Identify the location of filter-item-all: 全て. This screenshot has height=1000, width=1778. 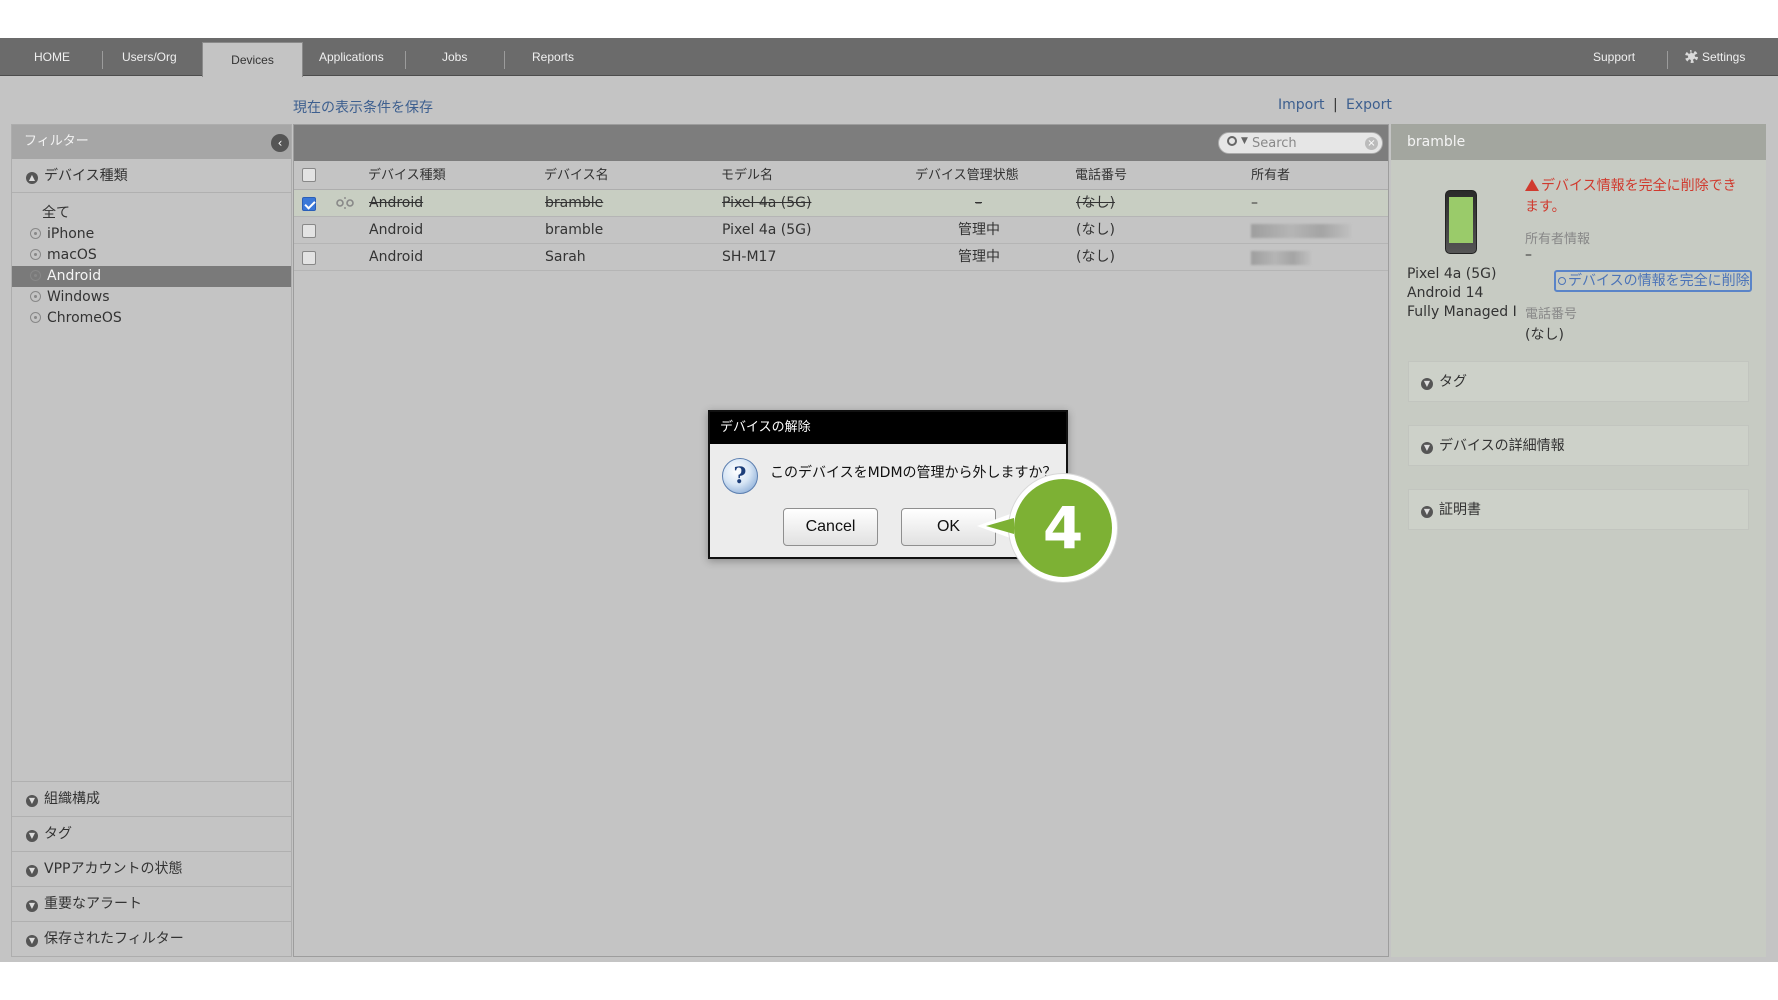
(151, 213).